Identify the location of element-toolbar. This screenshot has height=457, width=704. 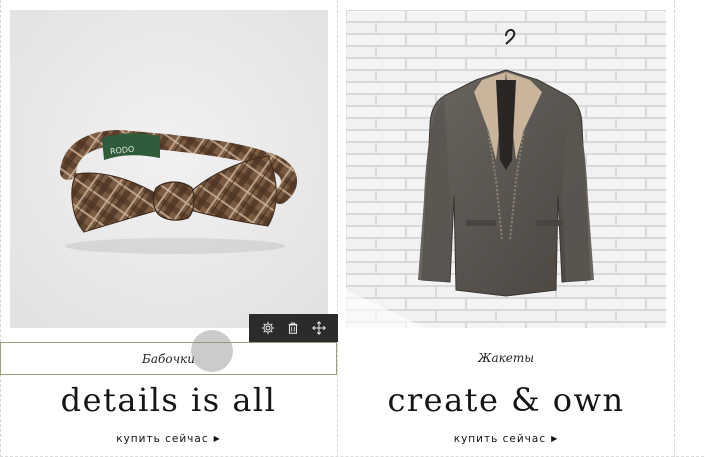
(293, 328).